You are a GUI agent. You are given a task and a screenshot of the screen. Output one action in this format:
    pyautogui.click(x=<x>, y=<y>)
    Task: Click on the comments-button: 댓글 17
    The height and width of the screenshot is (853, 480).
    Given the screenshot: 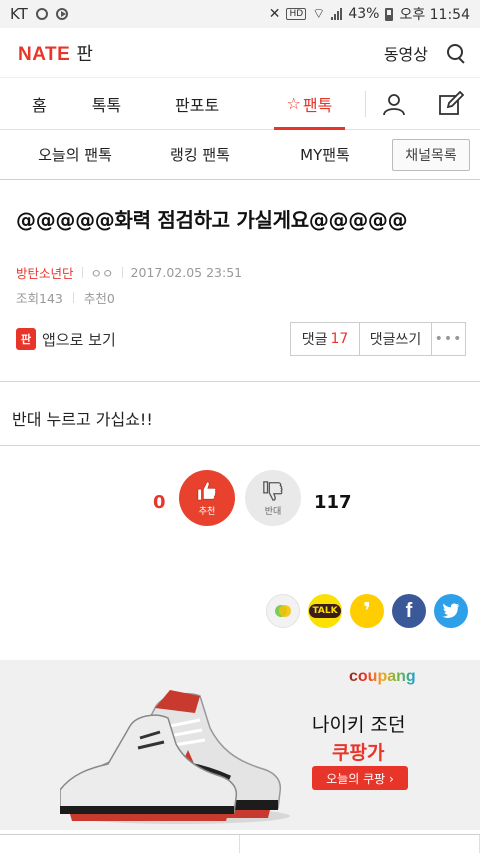 What is the action you would take?
    pyautogui.click(x=325, y=339)
    